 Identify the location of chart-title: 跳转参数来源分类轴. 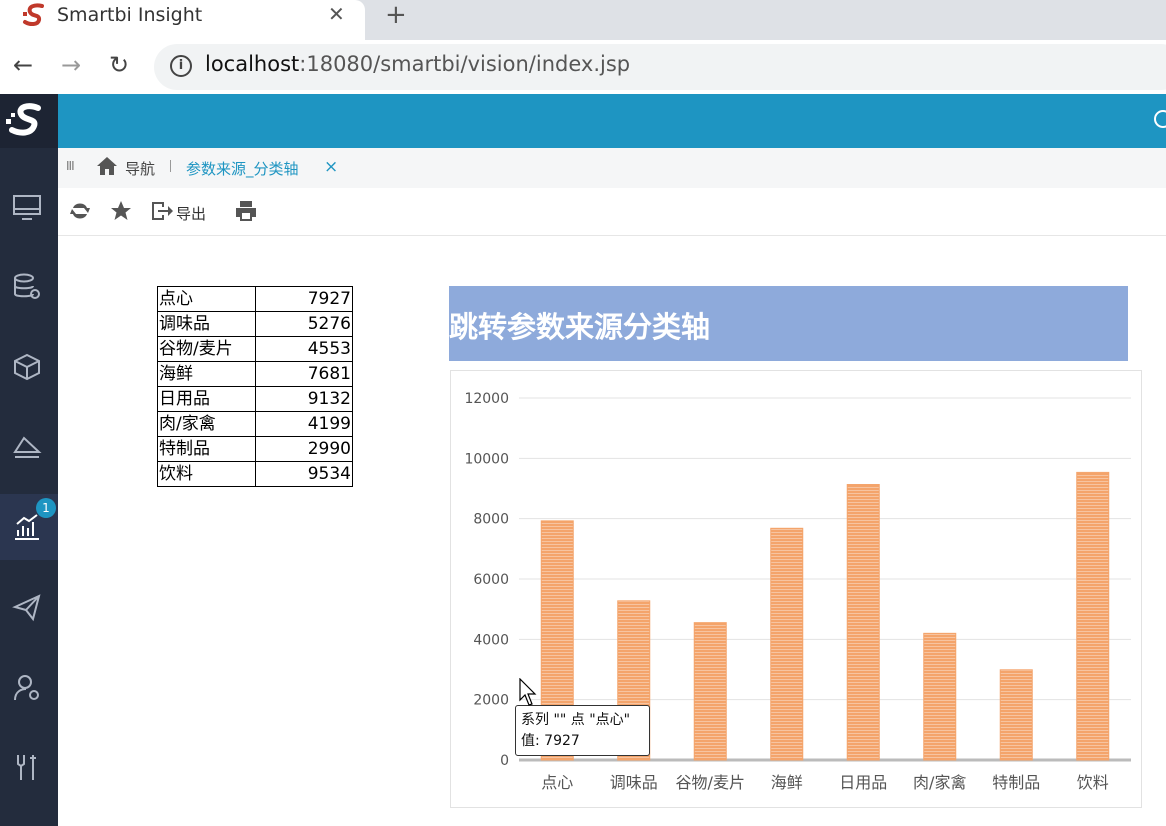
(580, 327).